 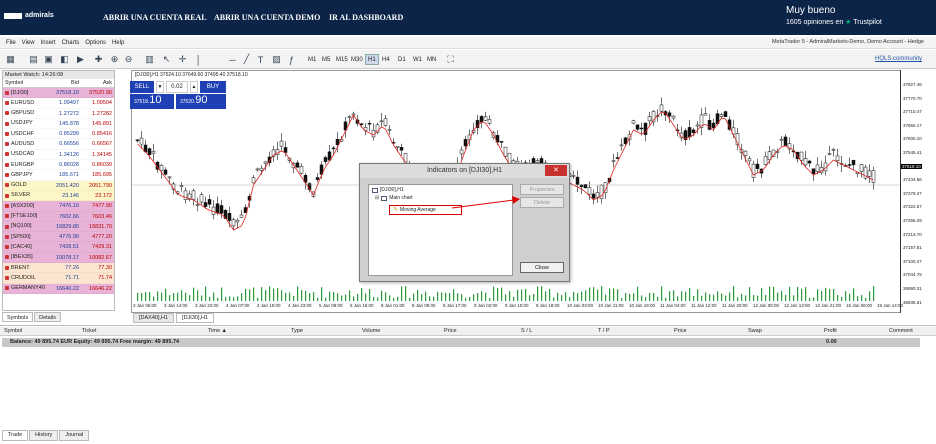 What do you see at coordinates (366, 17) in the screenshot?
I see `nav-dashboard: IR AL DASHBOARD` at bounding box center [366, 17].